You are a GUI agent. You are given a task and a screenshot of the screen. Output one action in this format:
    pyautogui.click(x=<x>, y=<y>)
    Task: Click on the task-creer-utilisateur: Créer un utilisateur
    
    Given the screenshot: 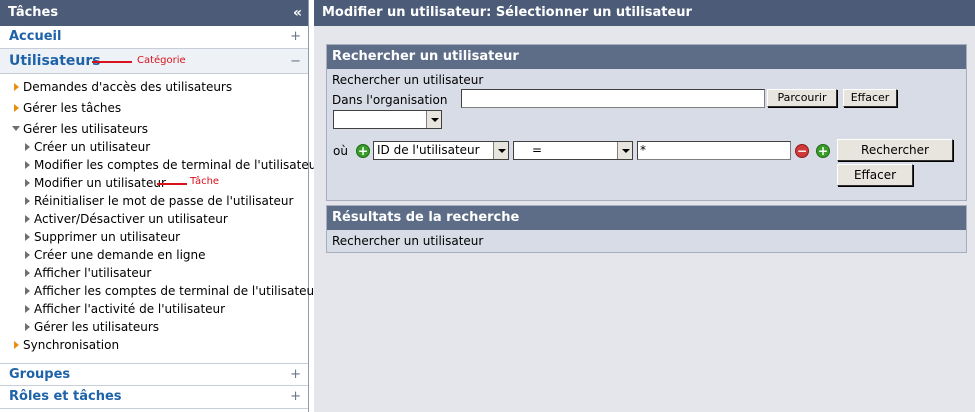 What is the action you would take?
    pyautogui.click(x=87, y=147)
    